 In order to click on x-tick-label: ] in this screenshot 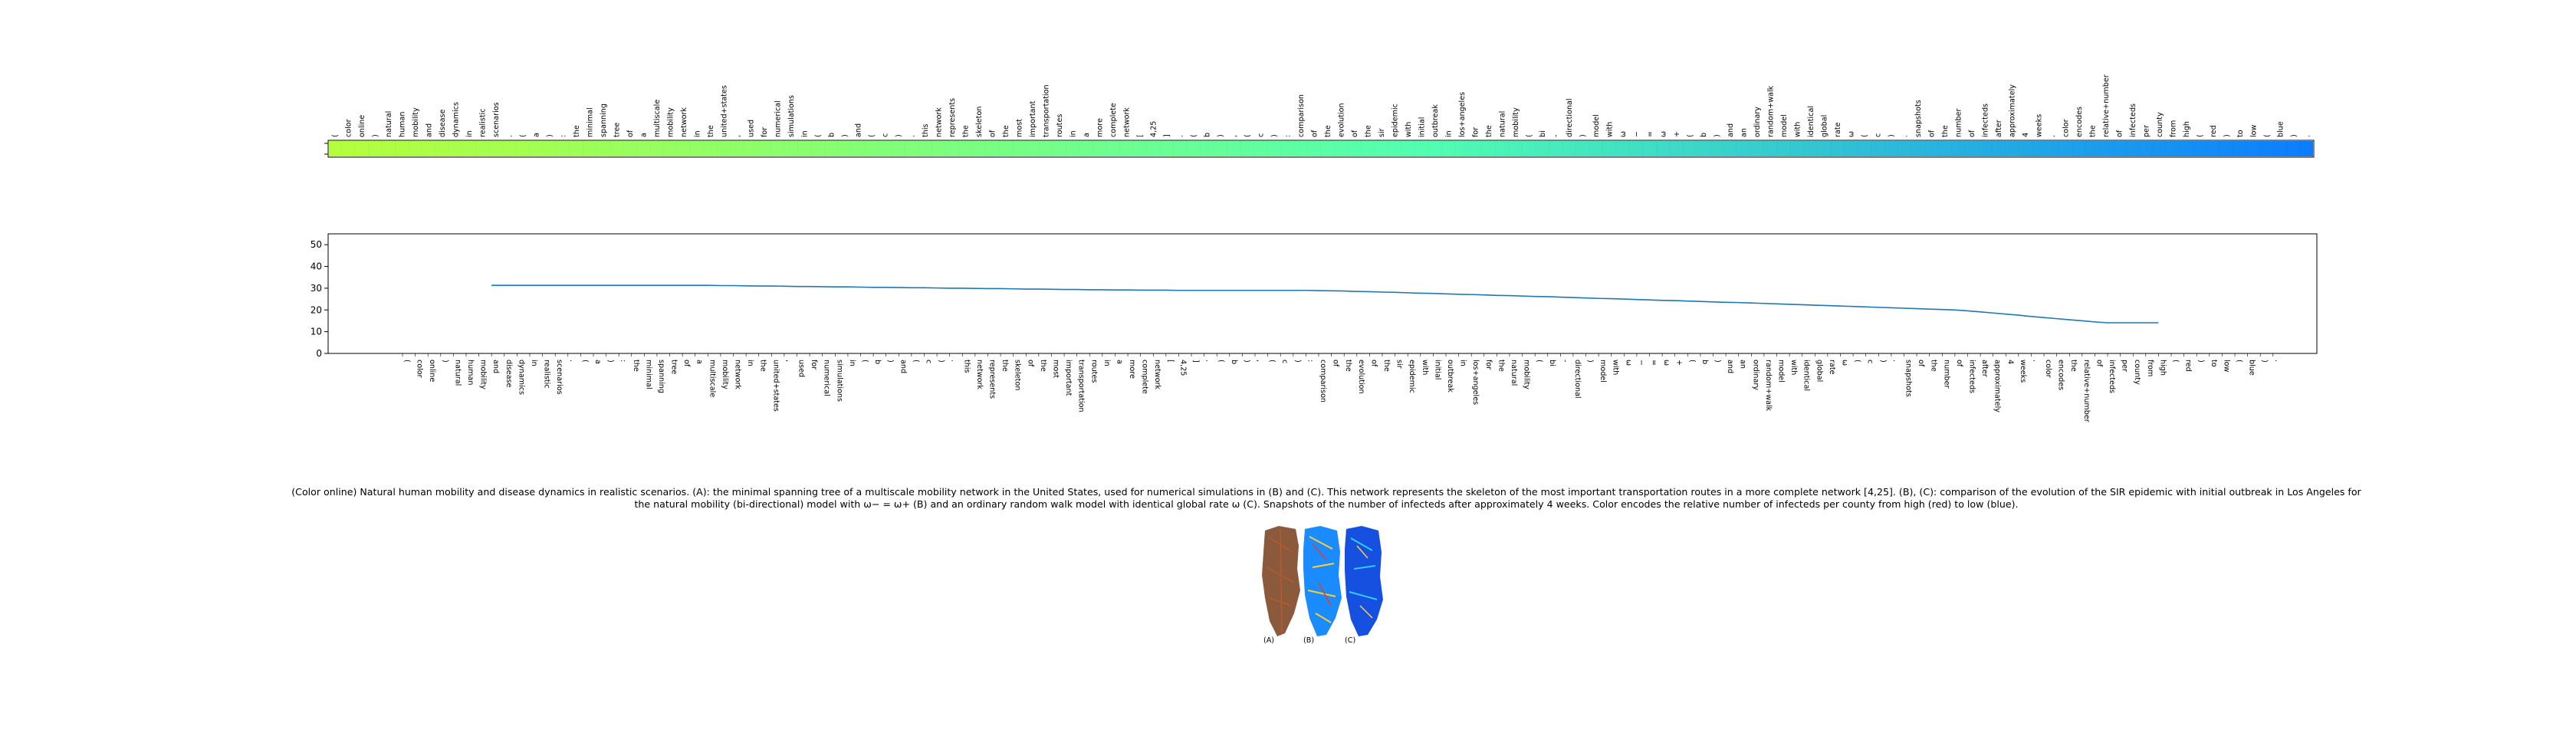, I will do `click(1195, 362)`.